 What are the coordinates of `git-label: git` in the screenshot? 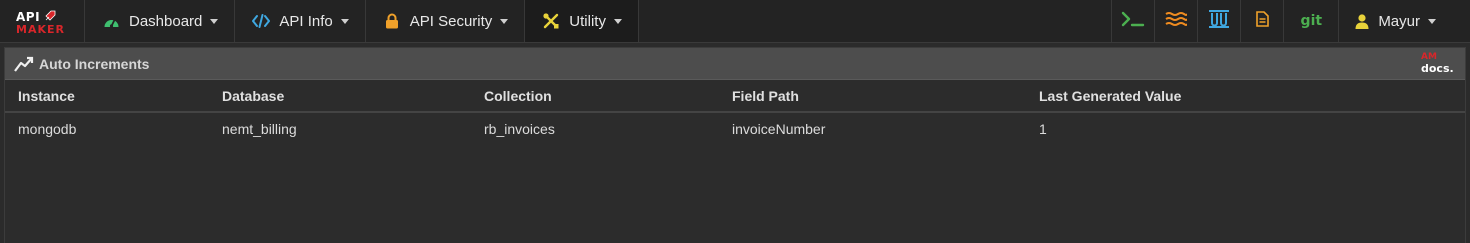 It's located at (1311, 21).